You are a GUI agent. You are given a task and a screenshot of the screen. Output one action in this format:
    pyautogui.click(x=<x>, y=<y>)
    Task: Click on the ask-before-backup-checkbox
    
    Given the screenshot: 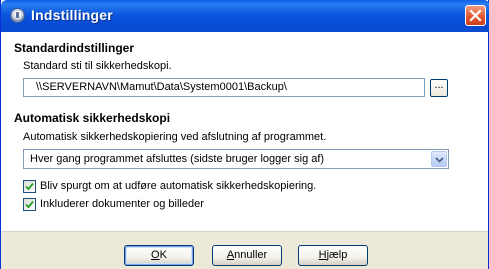 What is the action you would take?
    pyautogui.click(x=29, y=186)
    